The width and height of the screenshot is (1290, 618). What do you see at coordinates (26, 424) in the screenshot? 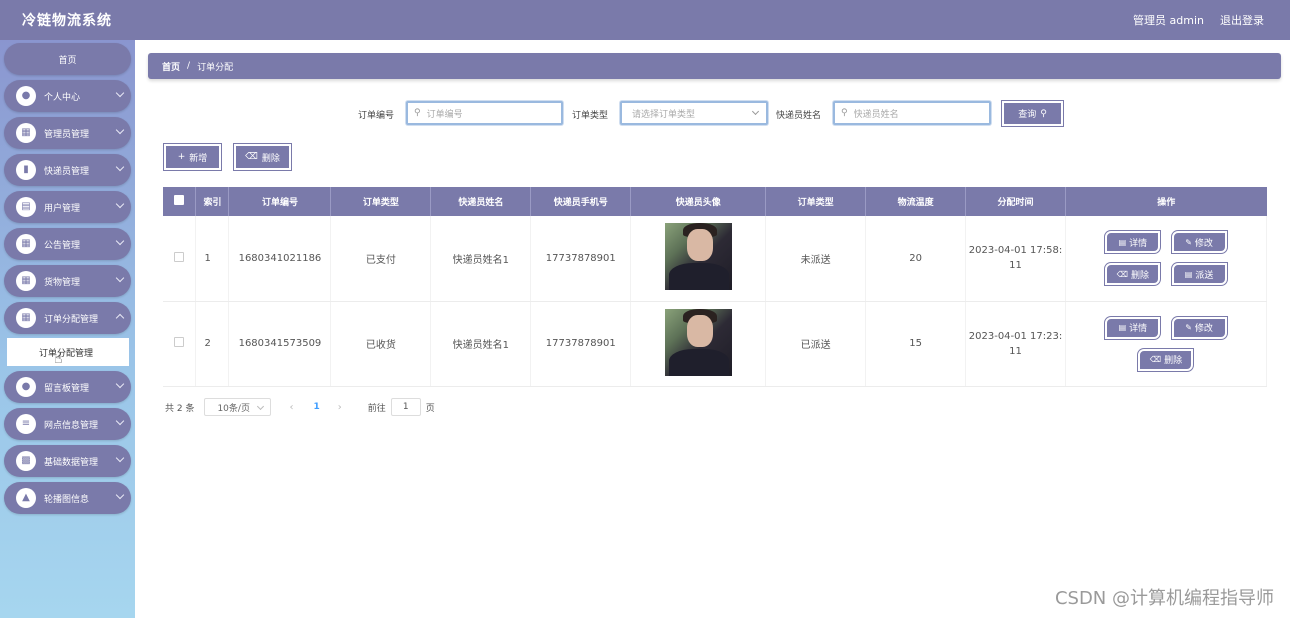
I see `sliders-icon: ≡` at bounding box center [26, 424].